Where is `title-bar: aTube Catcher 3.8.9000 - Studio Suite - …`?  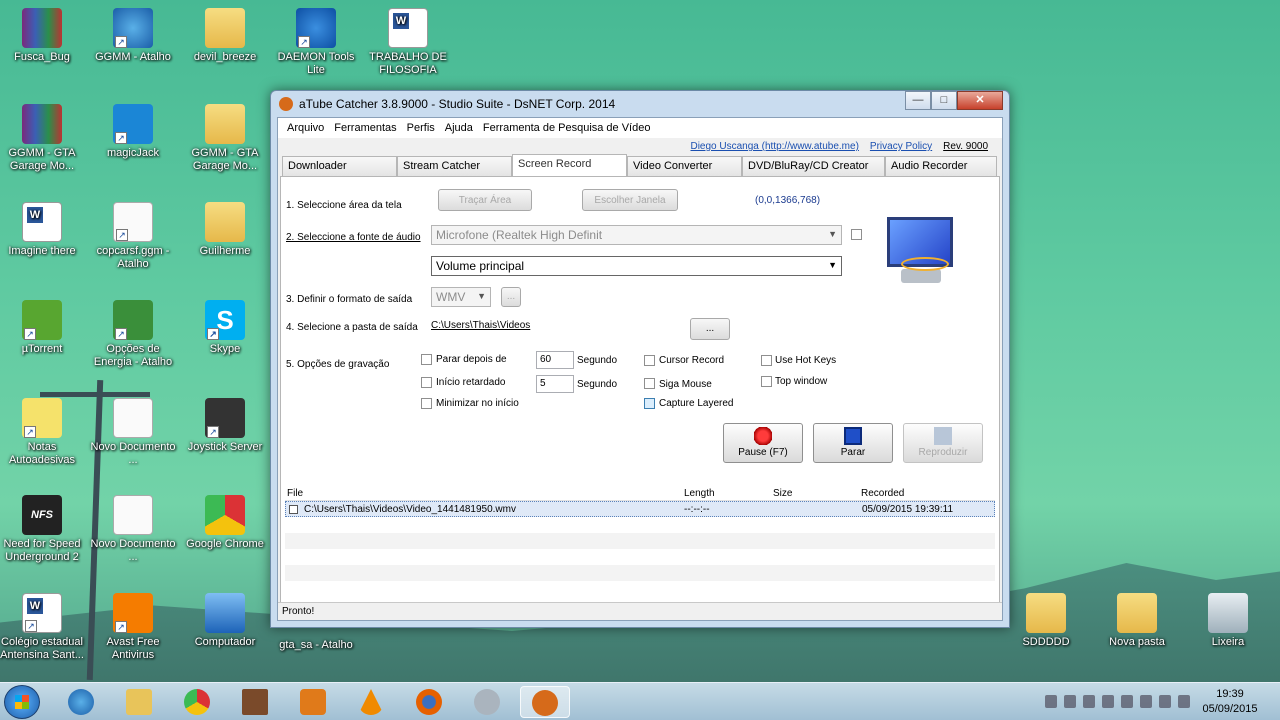
title-bar: aTube Catcher 3.8.9000 - Studio Suite - … is located at coordinates (640, 104).